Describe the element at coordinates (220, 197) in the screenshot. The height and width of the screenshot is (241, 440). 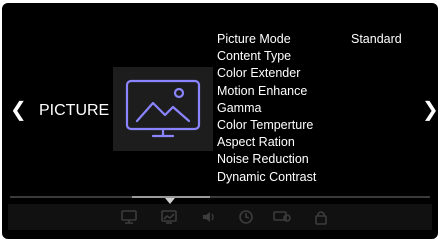
I see `divider` at that location.